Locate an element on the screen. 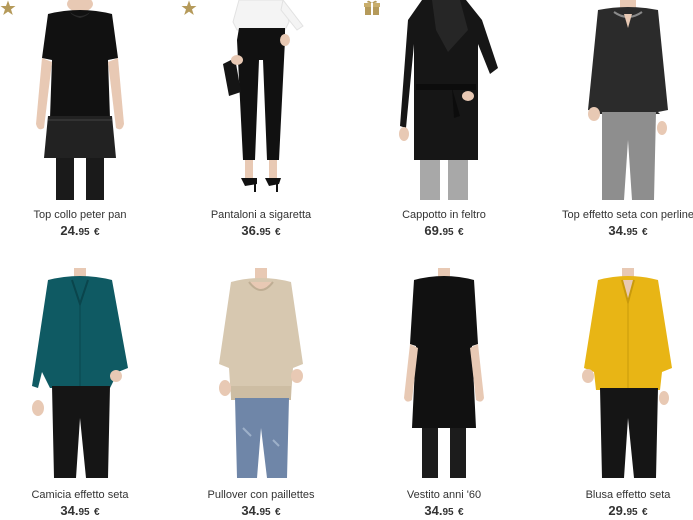 Image resolution: width=693 pixels, height=520 pixels. product-price: 69.95 € is located at coordinates (444, 231).